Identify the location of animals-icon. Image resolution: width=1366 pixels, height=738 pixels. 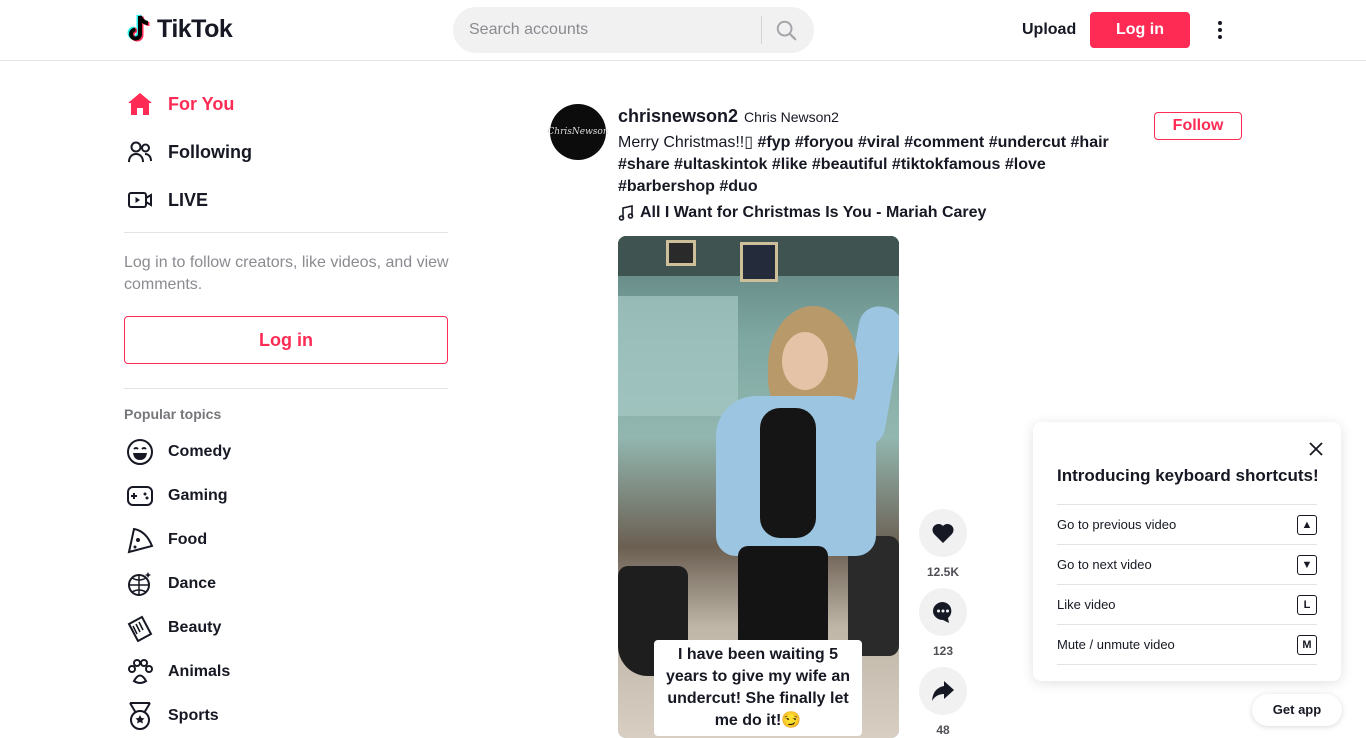
(140, 672).